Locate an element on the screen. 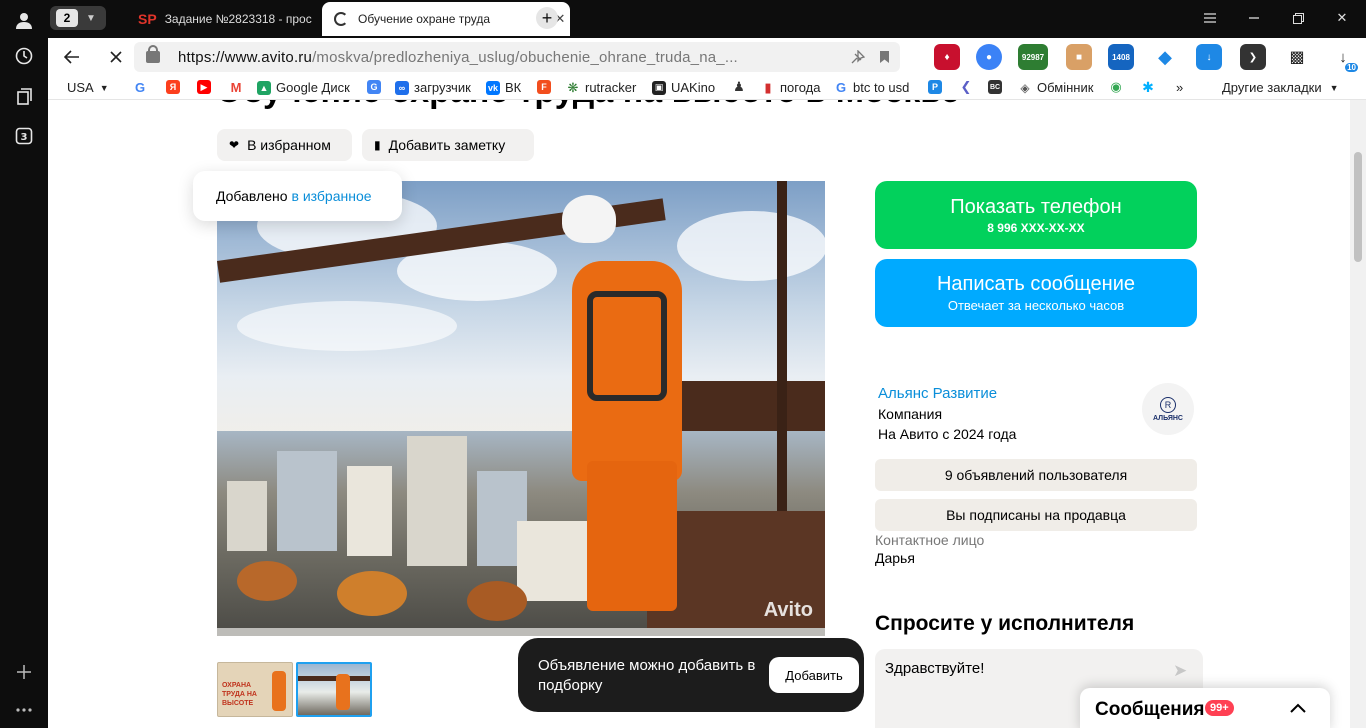 The height and width of the screenshot is (728, 1366). messages-badge: 99+ is located at coordinates (1219, 708).